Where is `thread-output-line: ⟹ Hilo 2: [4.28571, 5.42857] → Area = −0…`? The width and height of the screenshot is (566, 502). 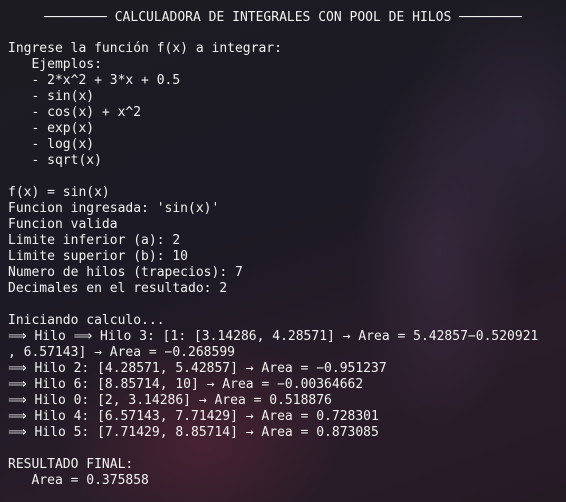 thread-output-line: ⟹ Hilo 2: [4.28571, 5.42857] → Area = −0… is located at coordinates (197, 368).